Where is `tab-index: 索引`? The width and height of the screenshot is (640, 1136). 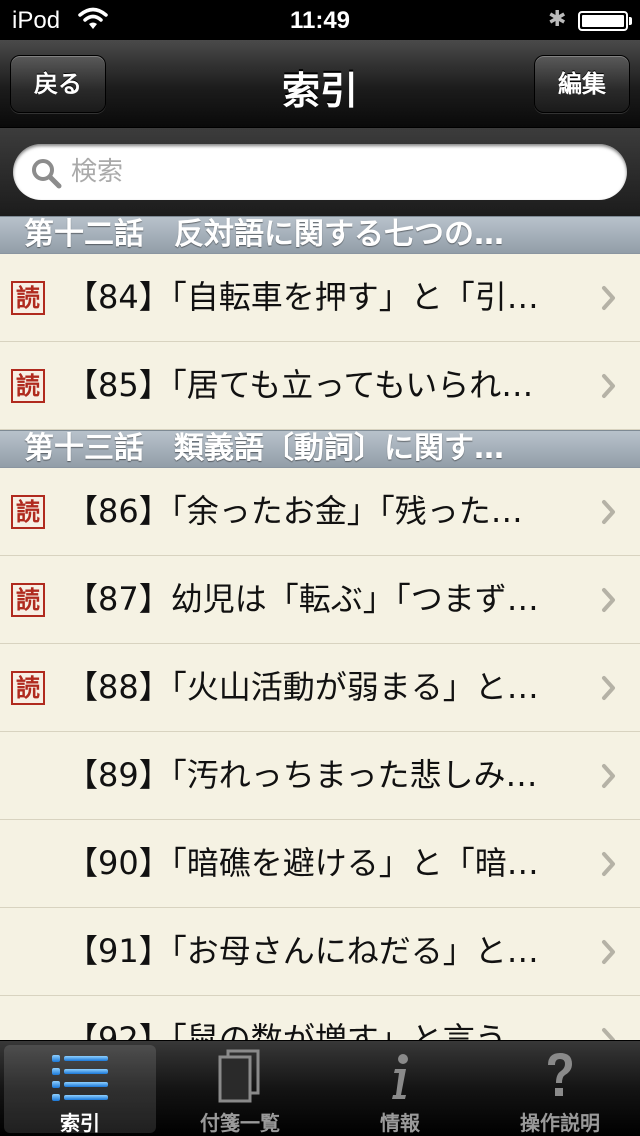 tab-index: 索引 is located at coordinates (80, 1090).